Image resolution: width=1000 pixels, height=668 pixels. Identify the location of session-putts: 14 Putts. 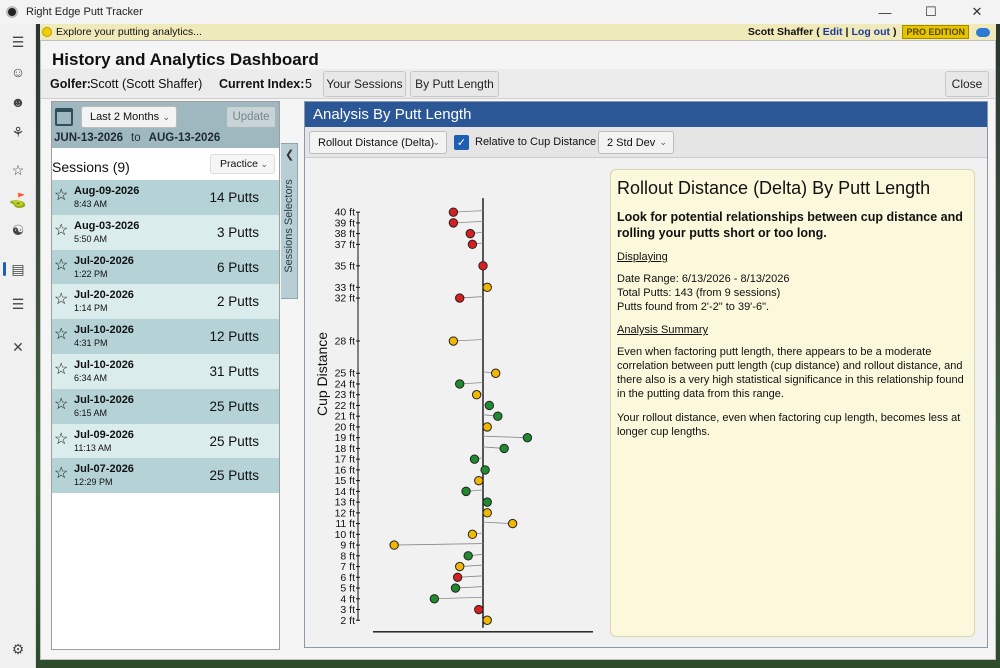
(234, 197).